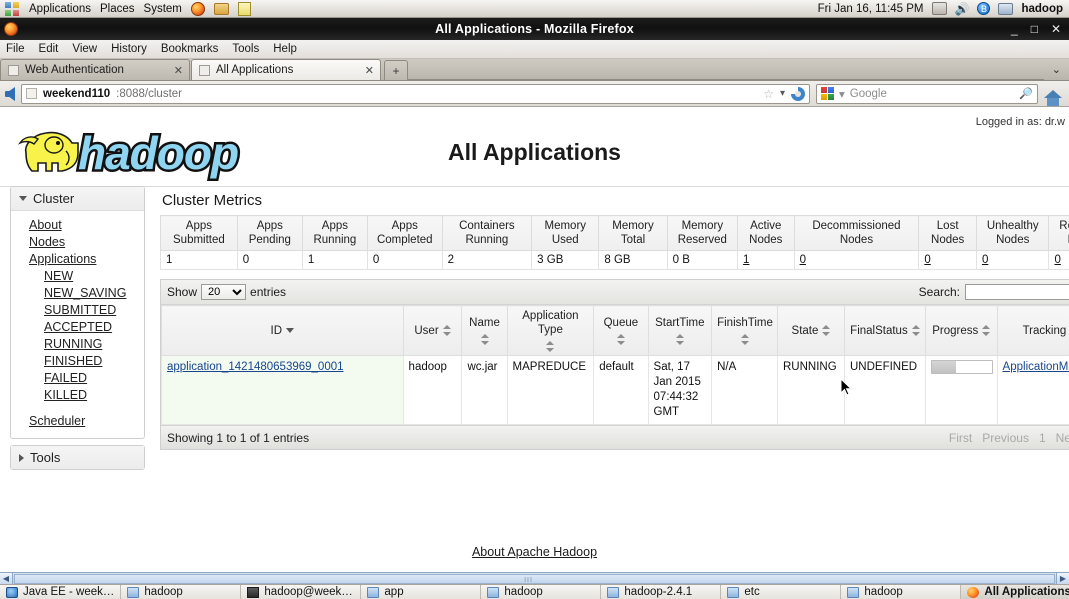 Image resolution: width=1069 pixels, height=599 pixels. I want to click on search-go-icon: 🔎, so click(1026, 93).